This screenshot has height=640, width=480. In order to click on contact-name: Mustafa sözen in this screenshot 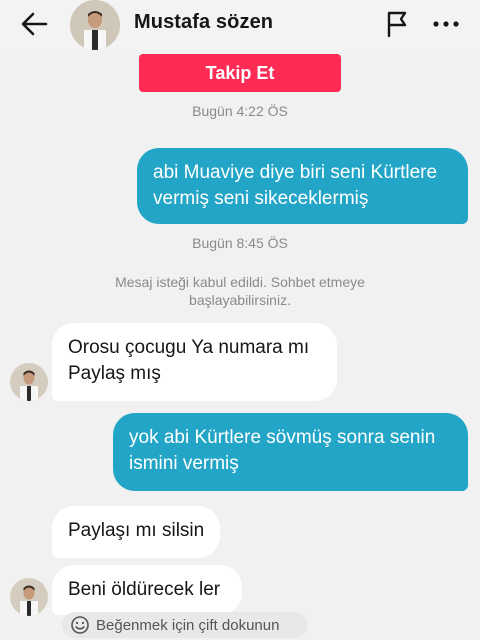, I will do `click(203, 22)`.